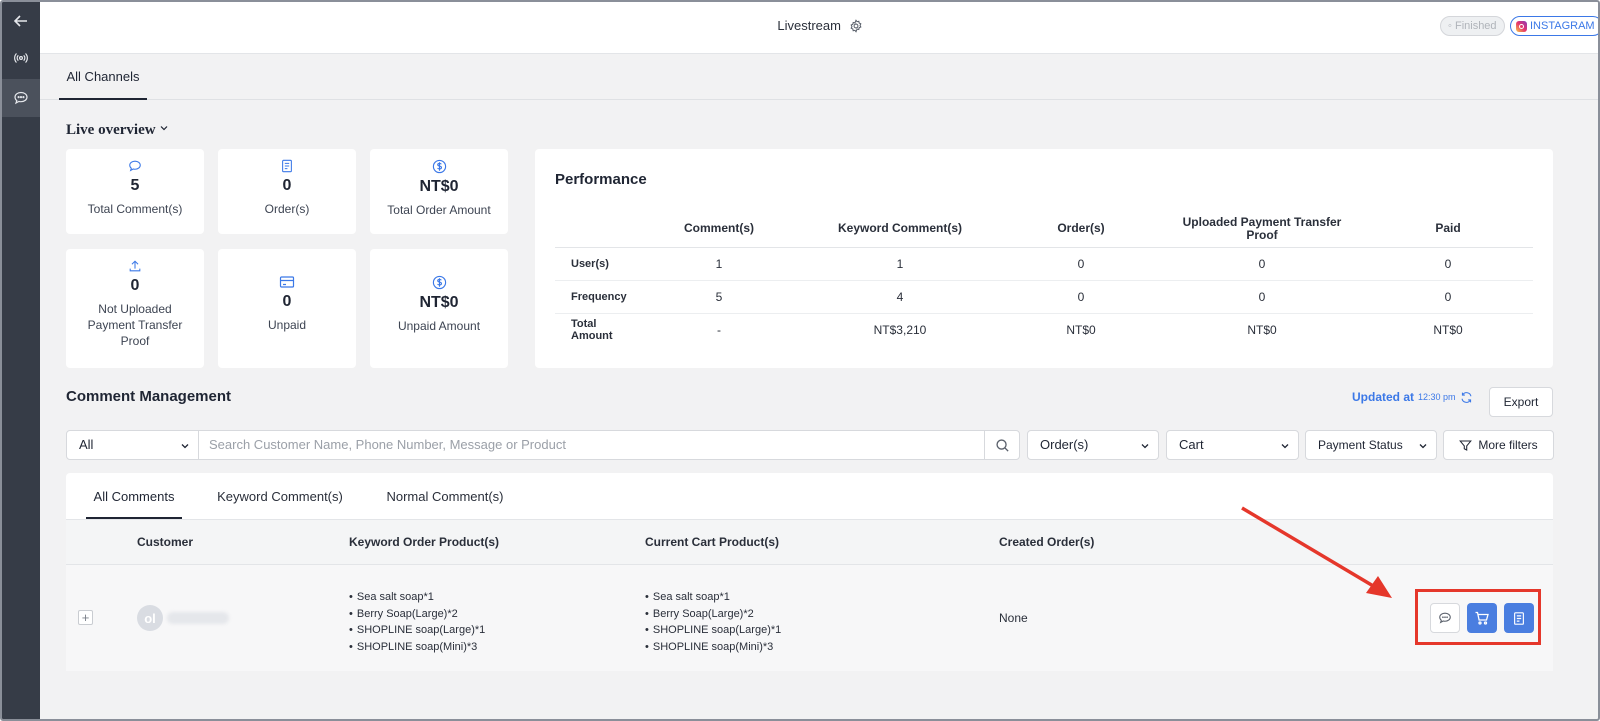 This screenshot has width=1600, height=721. I want to click on column-header: Current Cart Product(s), so click(712, 542).